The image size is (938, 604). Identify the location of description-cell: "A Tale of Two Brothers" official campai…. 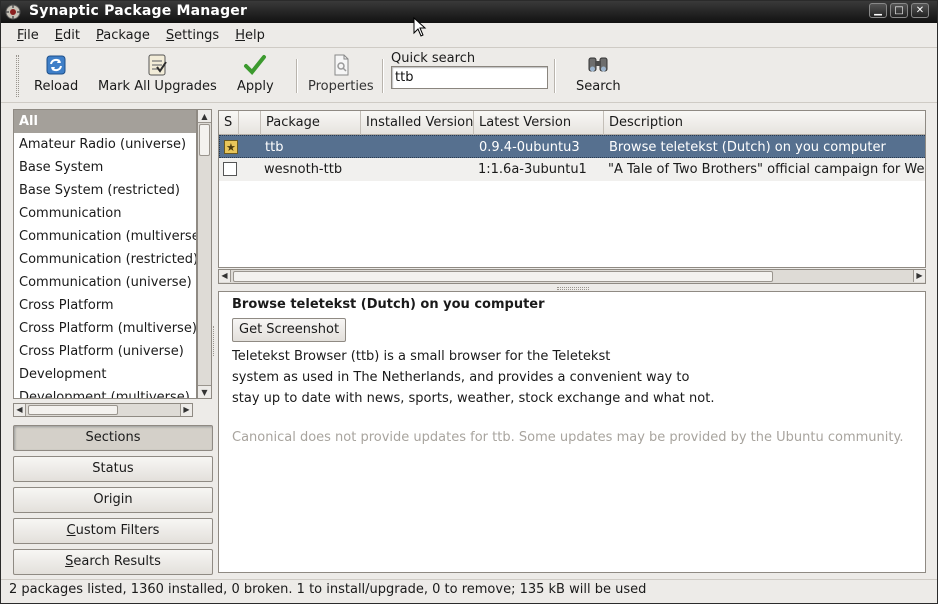
(767, 169).